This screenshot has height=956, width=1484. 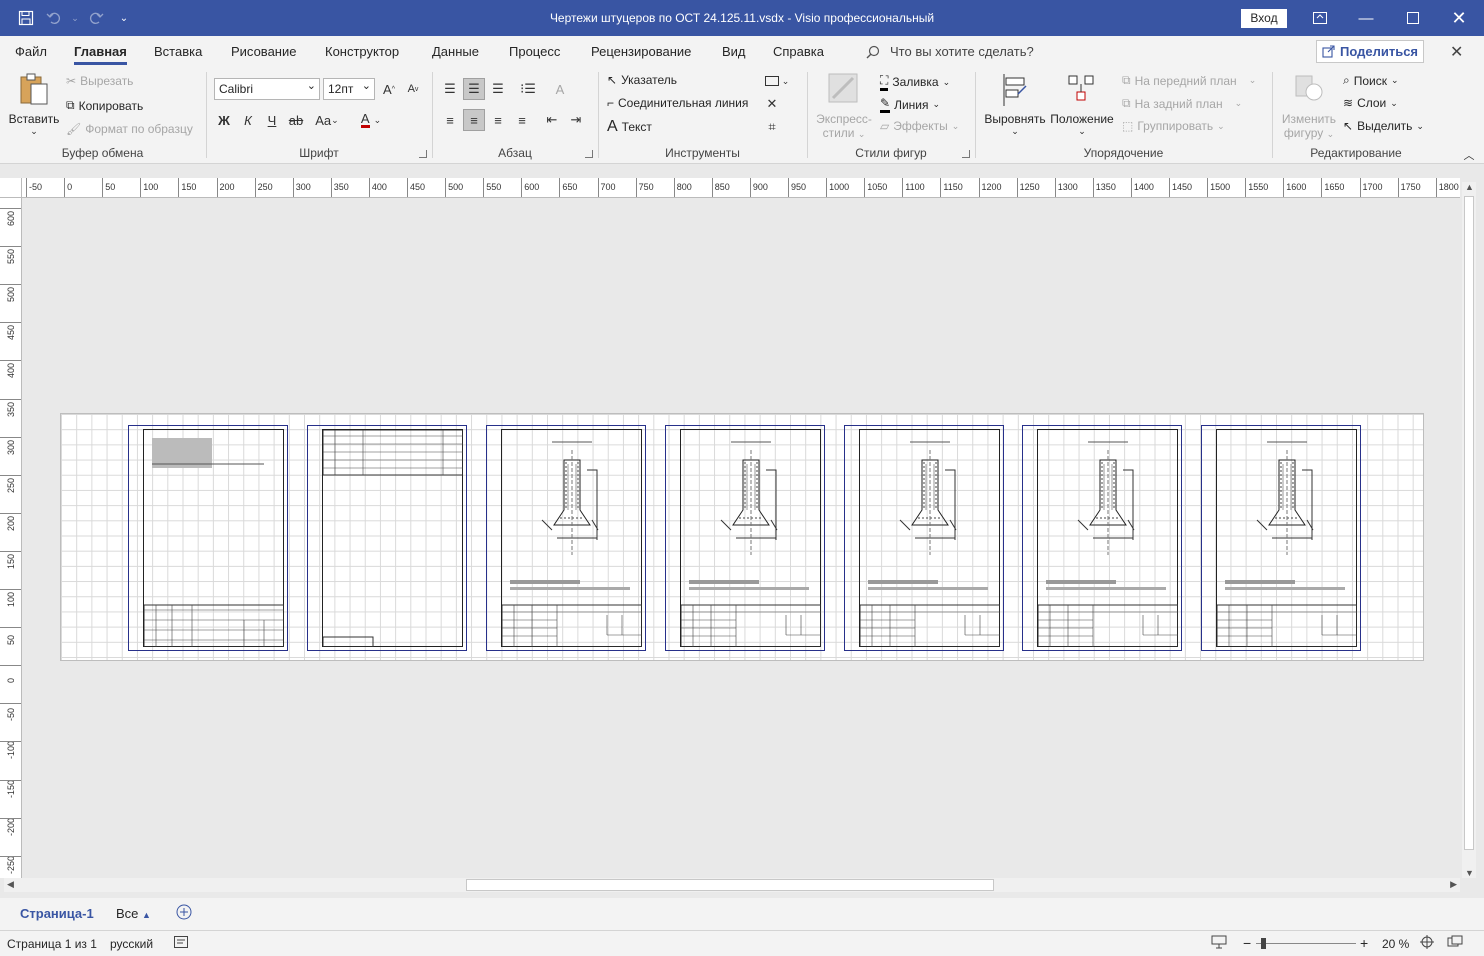 I want to click on ruler-label: -200, so click(x=11, y=826).